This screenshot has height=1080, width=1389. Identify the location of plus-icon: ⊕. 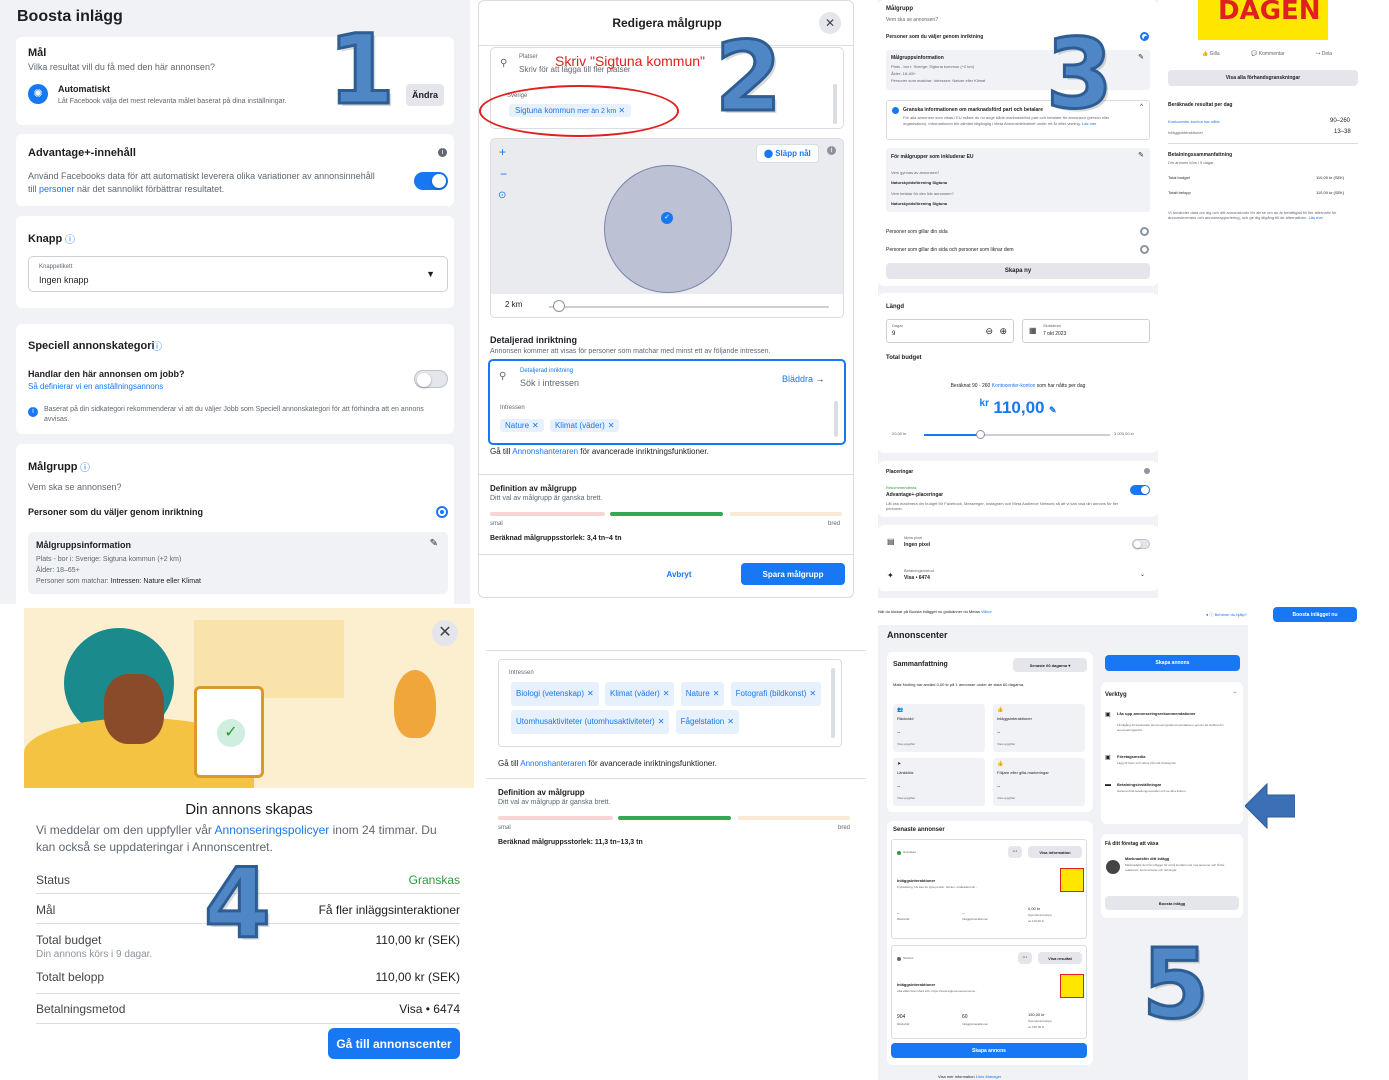
(1003, 331).